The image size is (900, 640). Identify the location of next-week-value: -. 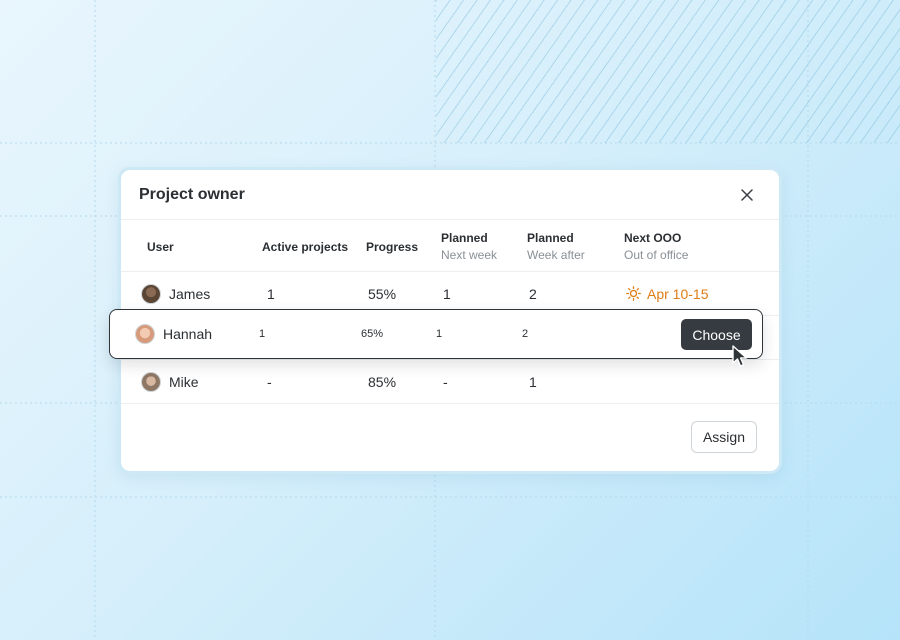
(445, 381).